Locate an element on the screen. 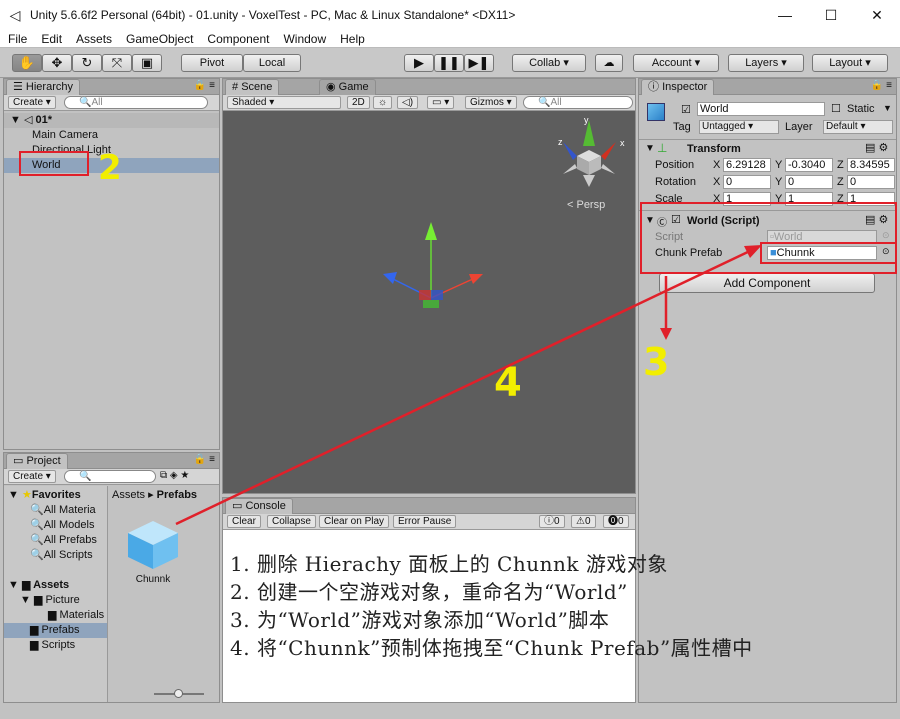 This screenshot has width=900, height=719. audio-icon: ◁) is located at coordinates (408, 102).